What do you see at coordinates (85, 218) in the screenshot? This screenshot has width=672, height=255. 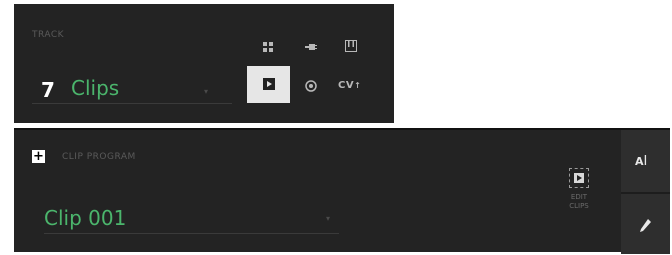 I see `clip-program-name: Clip 001` at bounding box center [85, 218].